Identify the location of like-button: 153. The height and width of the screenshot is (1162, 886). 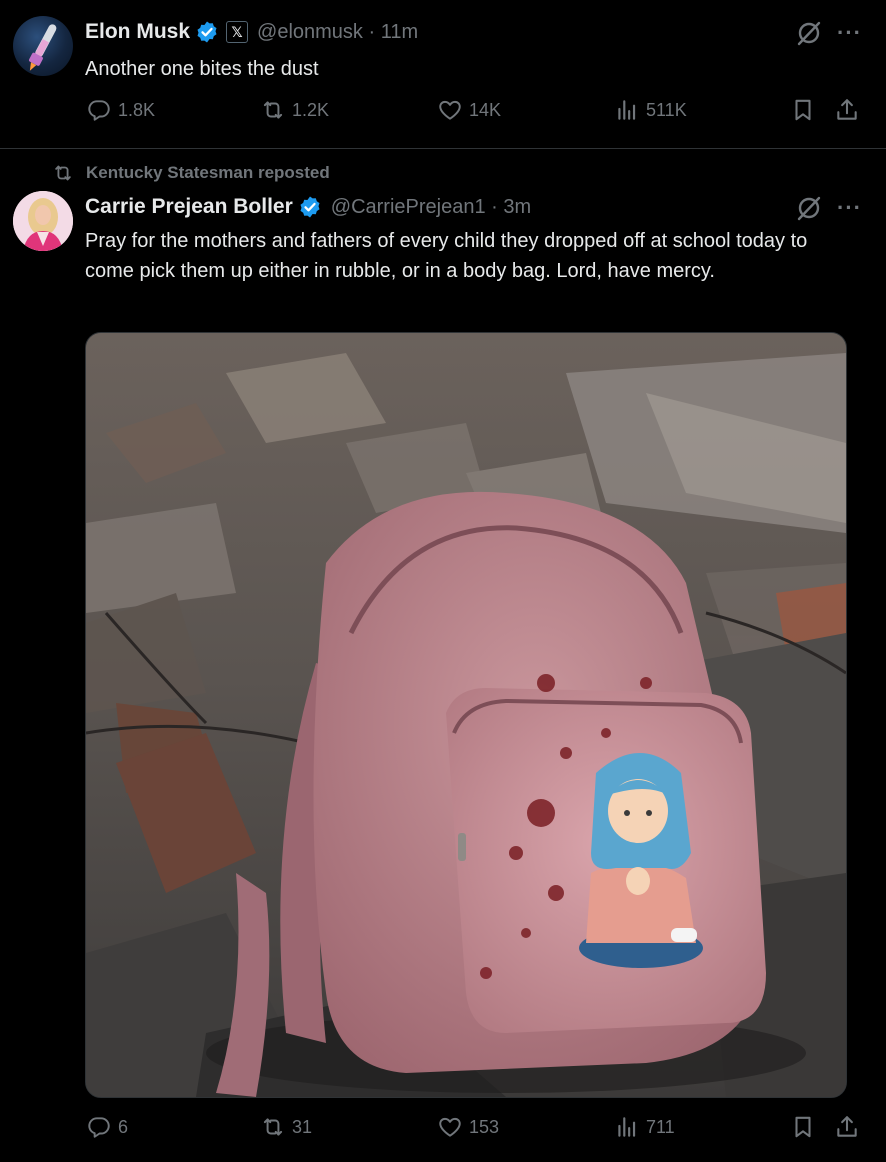
(468, 1127).